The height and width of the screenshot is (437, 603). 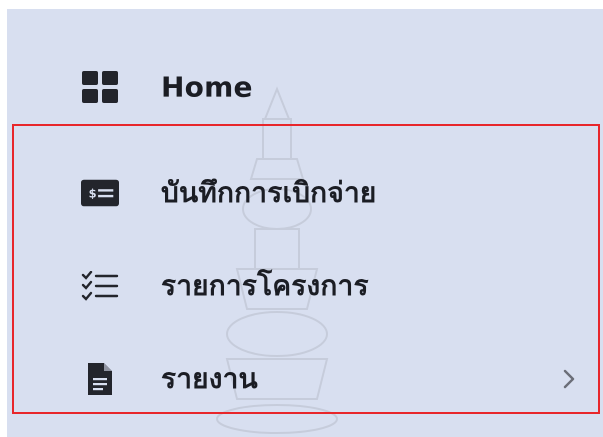 What do you see at coordinates (305, 87) in the screenshot?
I see `sidebar-item-home: Home` at bounding box center [305, 87].